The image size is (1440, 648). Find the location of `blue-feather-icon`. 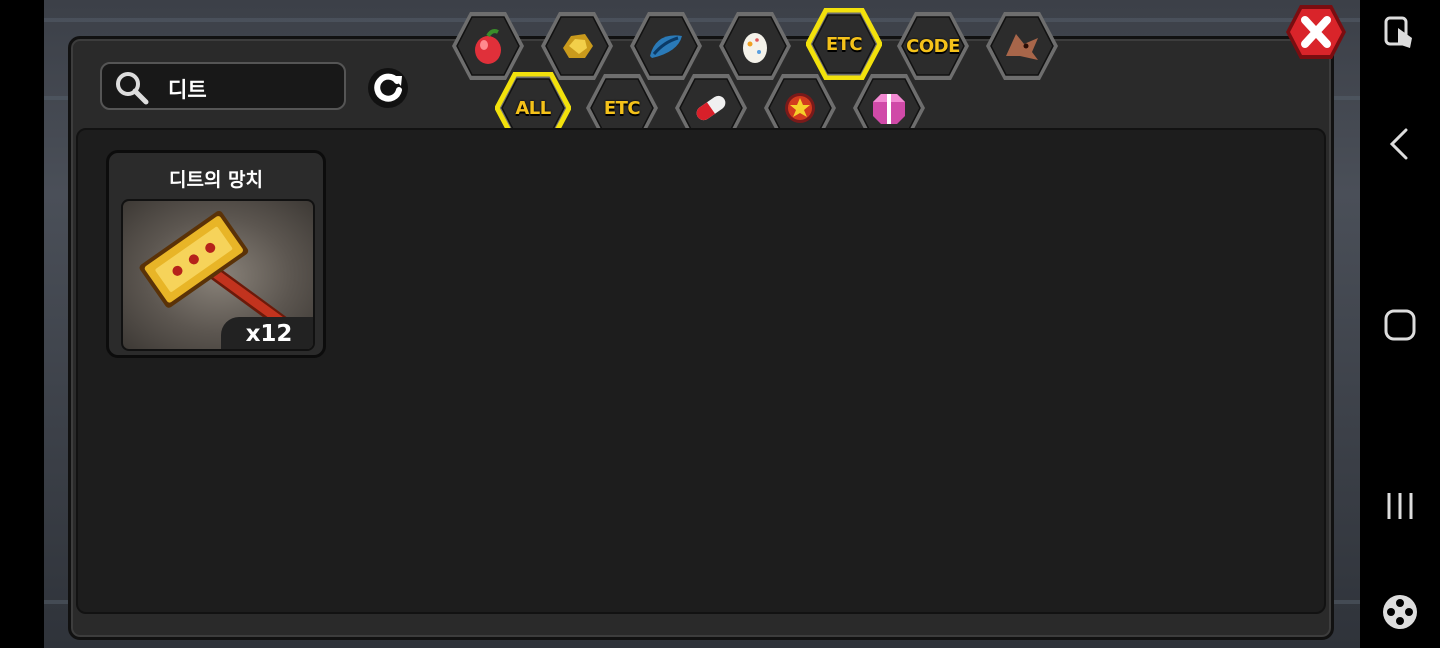

blue-feather-icon is located at coordinates (666, 46).